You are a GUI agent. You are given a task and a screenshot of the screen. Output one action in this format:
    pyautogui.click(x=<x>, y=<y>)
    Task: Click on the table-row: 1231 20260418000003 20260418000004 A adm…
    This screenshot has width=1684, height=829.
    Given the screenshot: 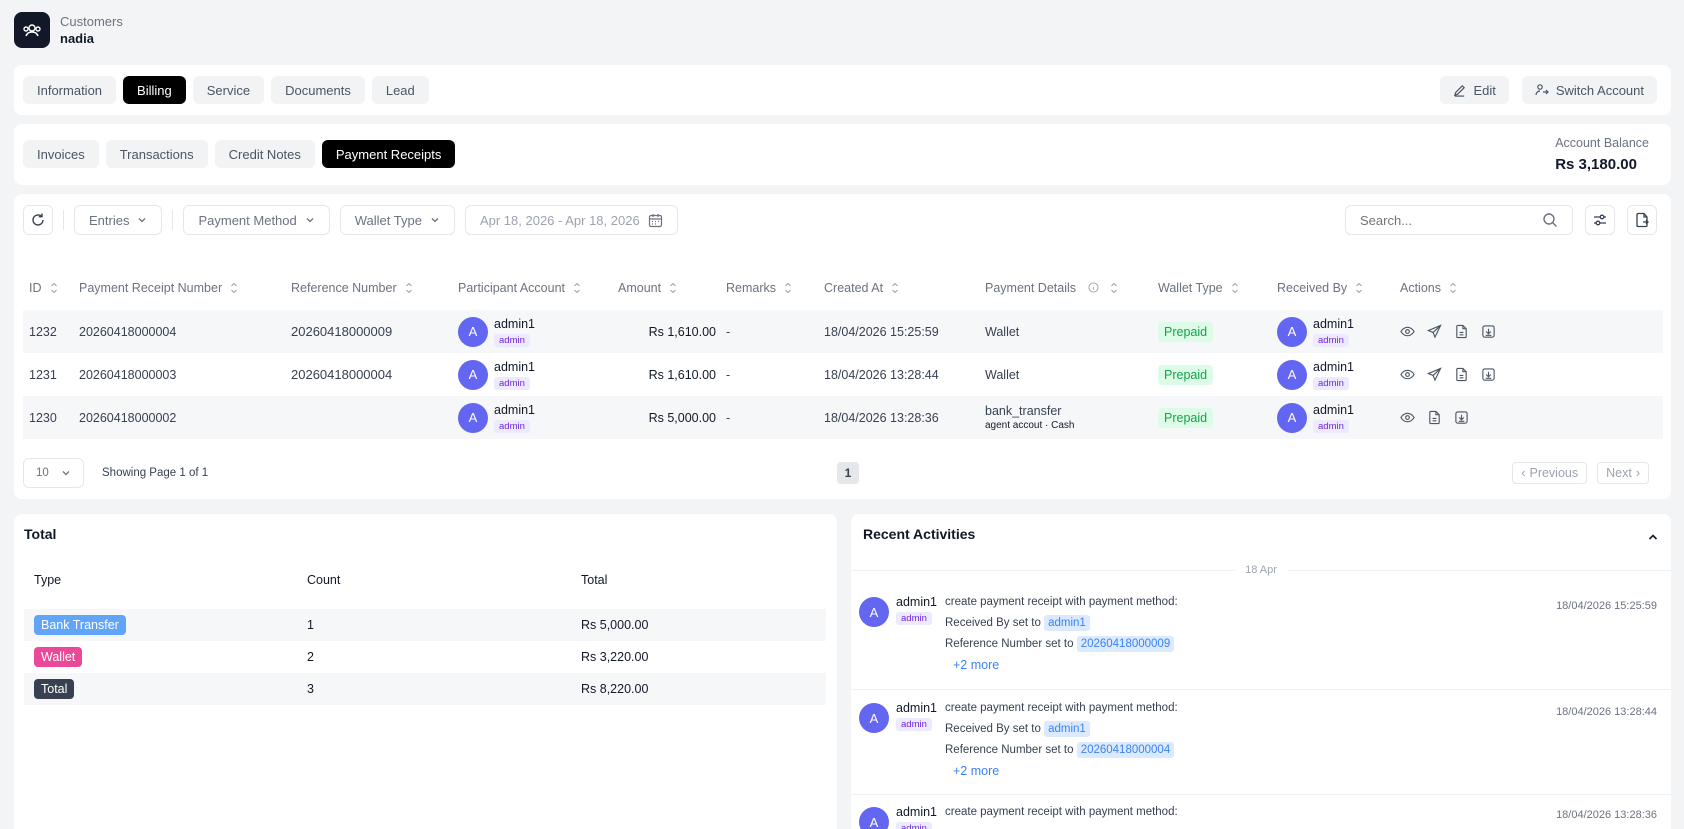 What is the action you would take?
    pyautogui.click(x=843, y=374)
    